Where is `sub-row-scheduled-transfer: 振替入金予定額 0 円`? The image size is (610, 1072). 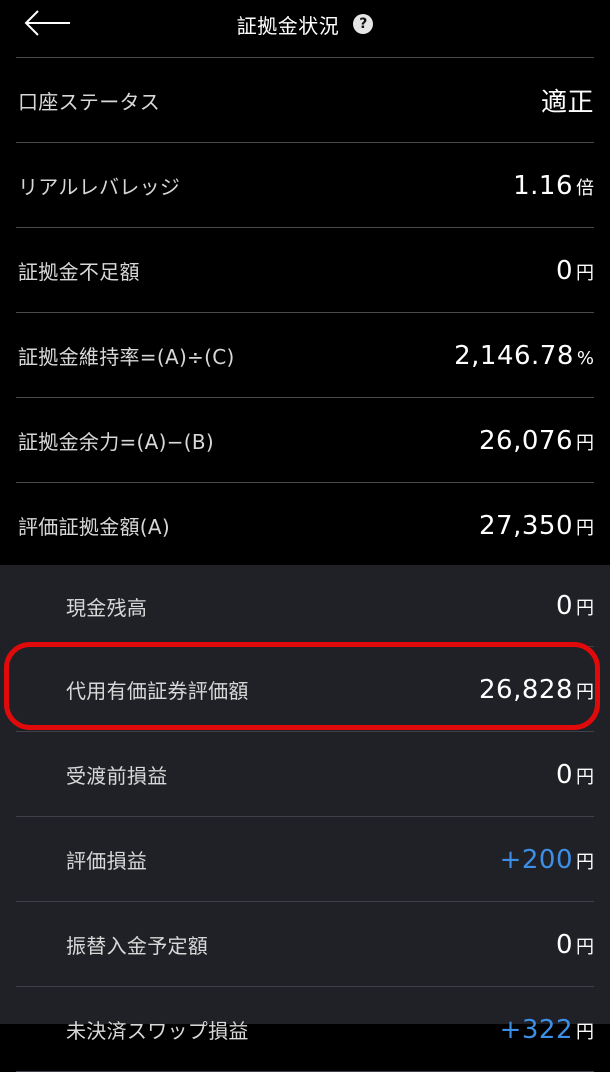 sub-row-scheduled-transfer: 振替入金予定額 0 円 is located at coordinates (305, 944).